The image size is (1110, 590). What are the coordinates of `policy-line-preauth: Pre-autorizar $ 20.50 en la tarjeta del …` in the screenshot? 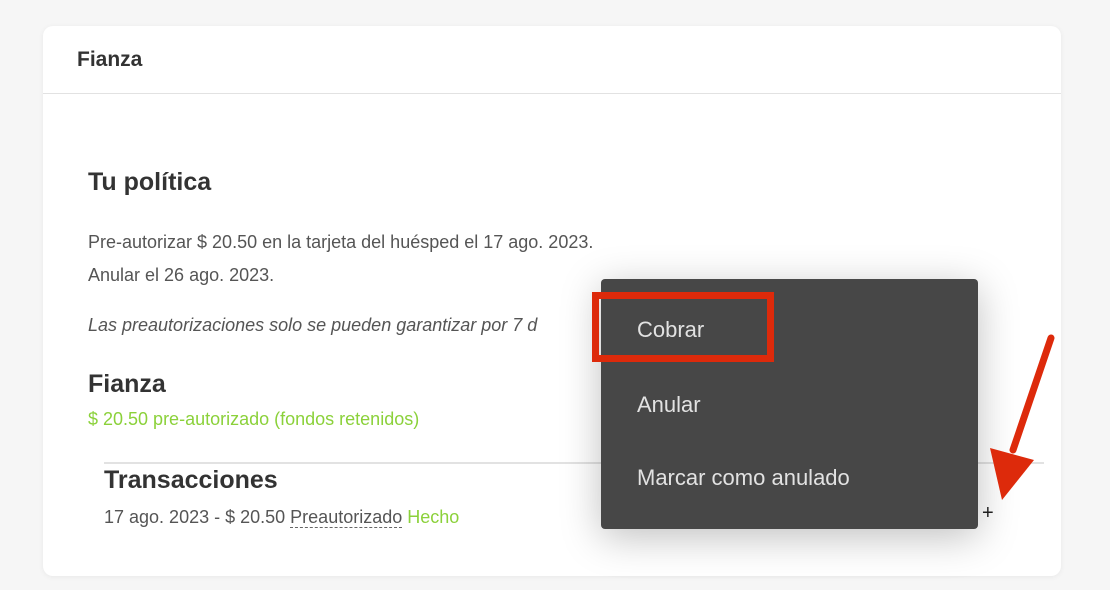 It's located at (341, 242).